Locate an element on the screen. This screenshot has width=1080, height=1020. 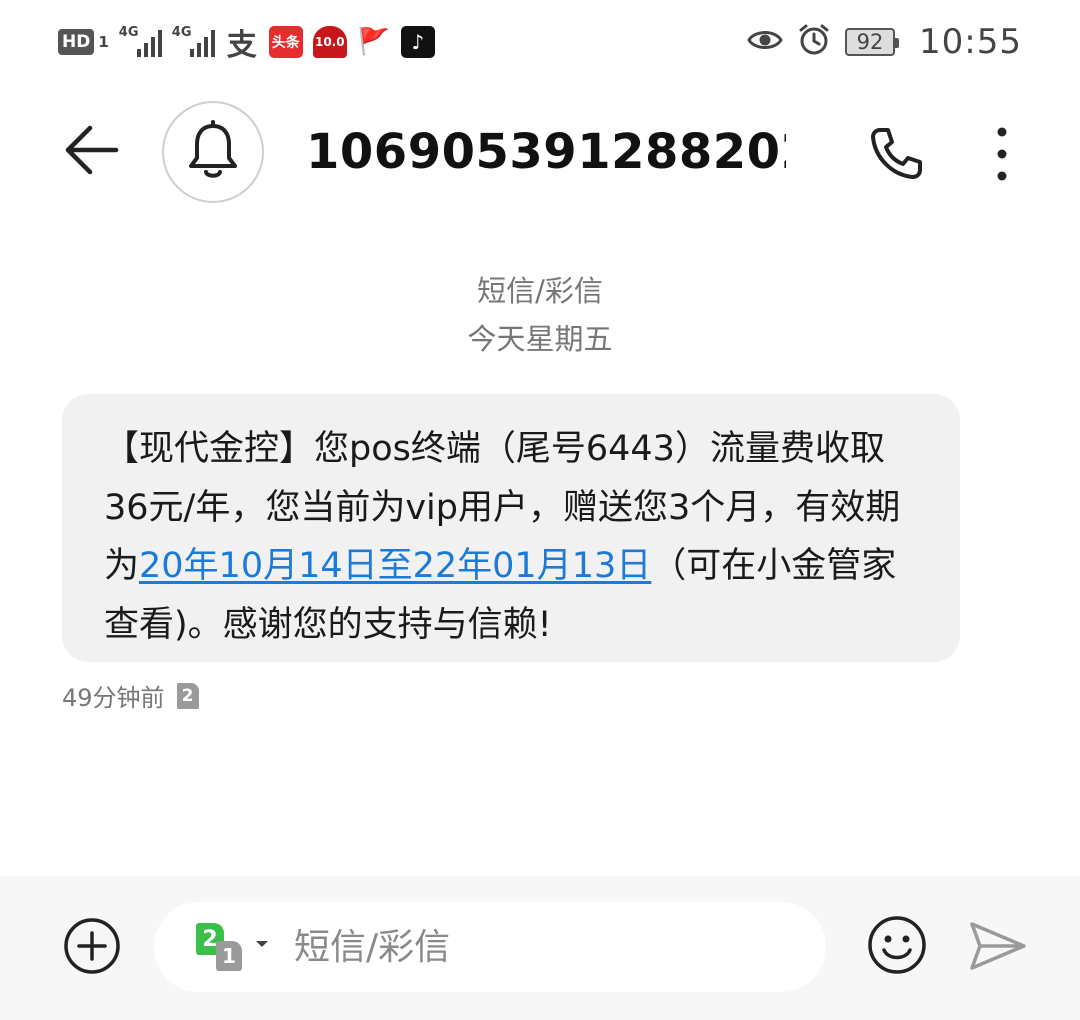
more-options-button is located at coordinates (1002, 154).